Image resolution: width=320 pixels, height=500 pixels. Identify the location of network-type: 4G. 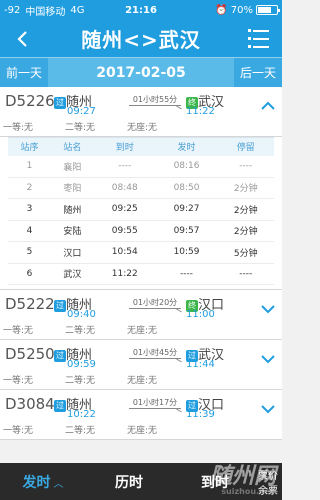
(77, 10).